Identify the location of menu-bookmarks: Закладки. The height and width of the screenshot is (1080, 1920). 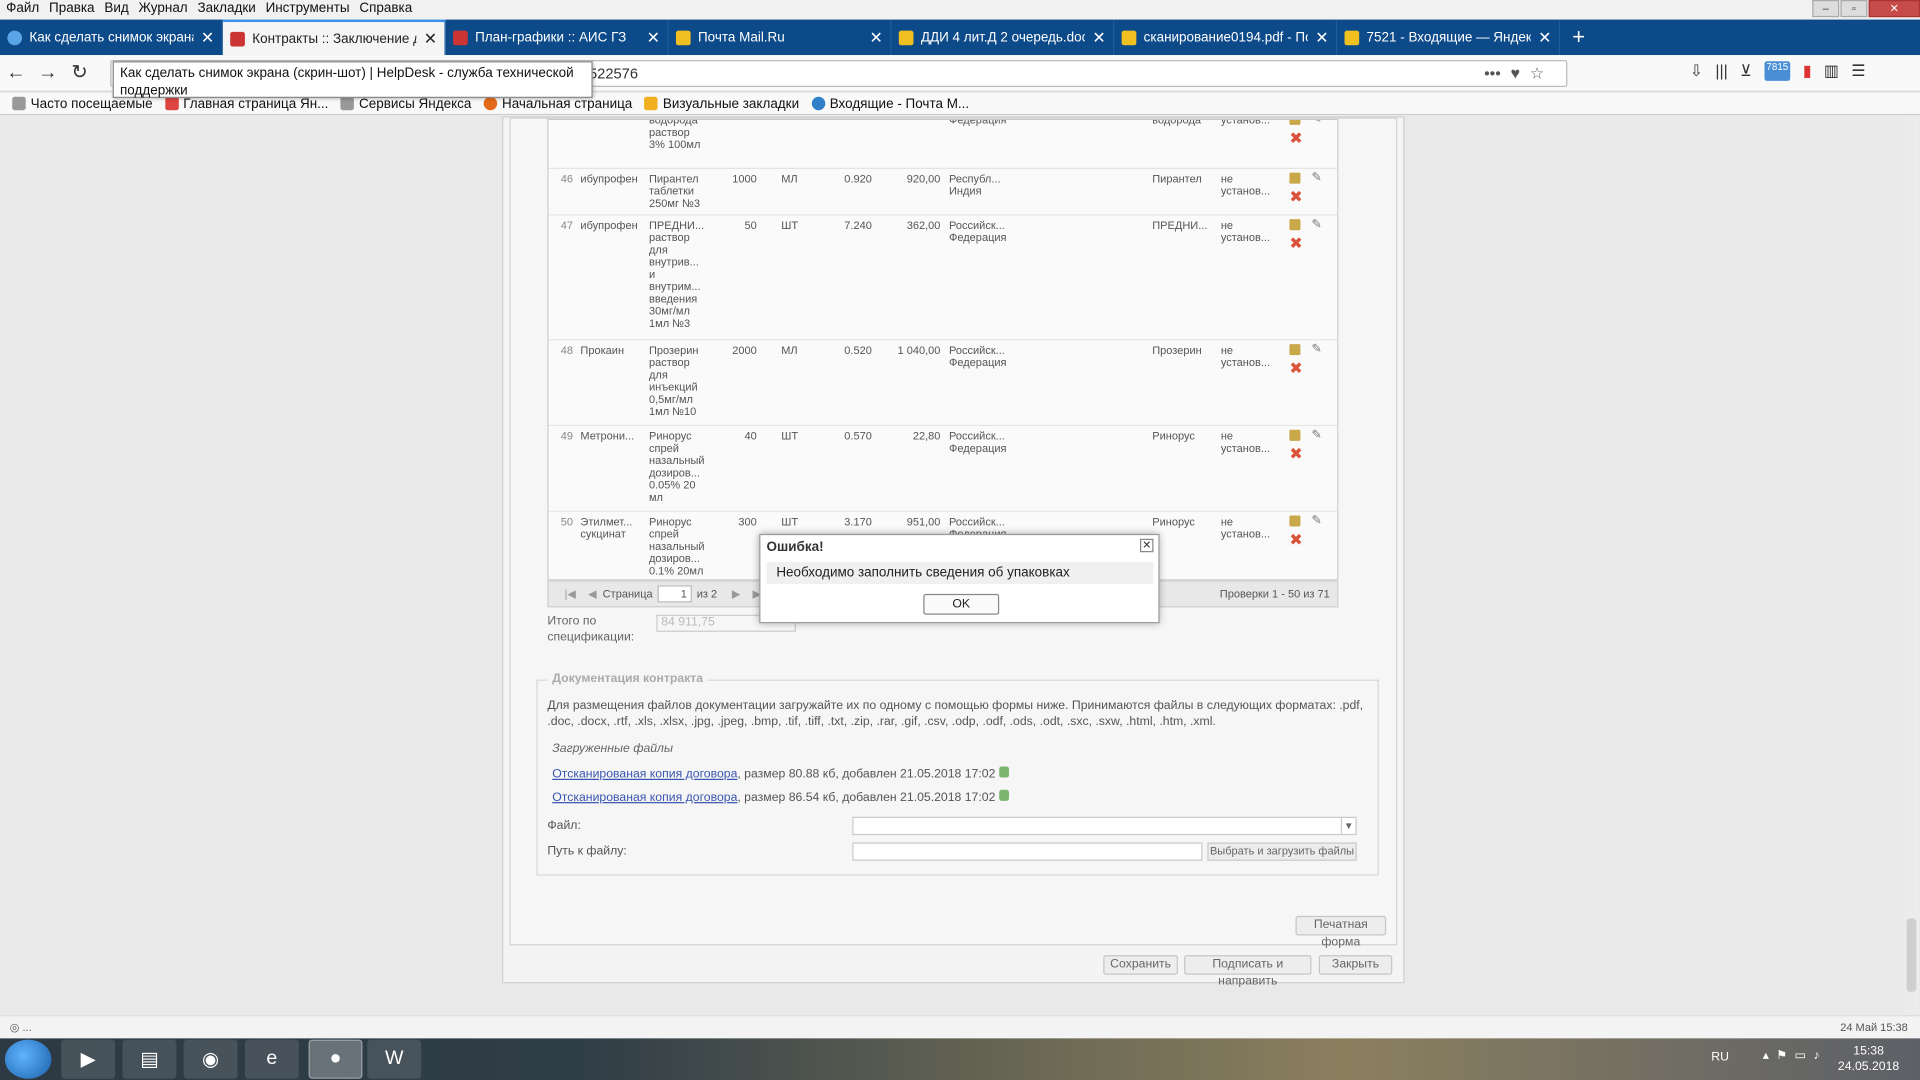
(227, 10).